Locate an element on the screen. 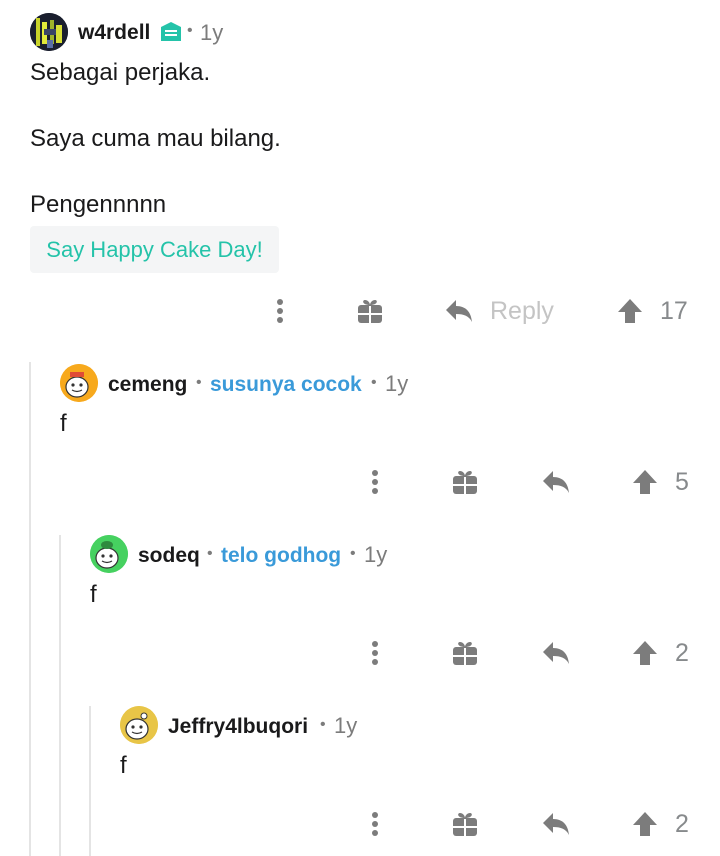 The image size is (720, 856). vote-count: 17 is located at coordinates (674, 311).